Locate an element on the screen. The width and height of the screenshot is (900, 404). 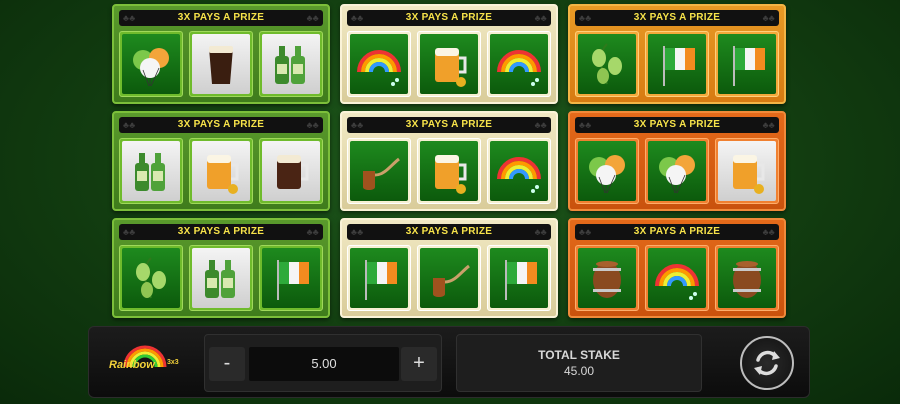
stout-pint-icon is located at coordinates (221, 65).